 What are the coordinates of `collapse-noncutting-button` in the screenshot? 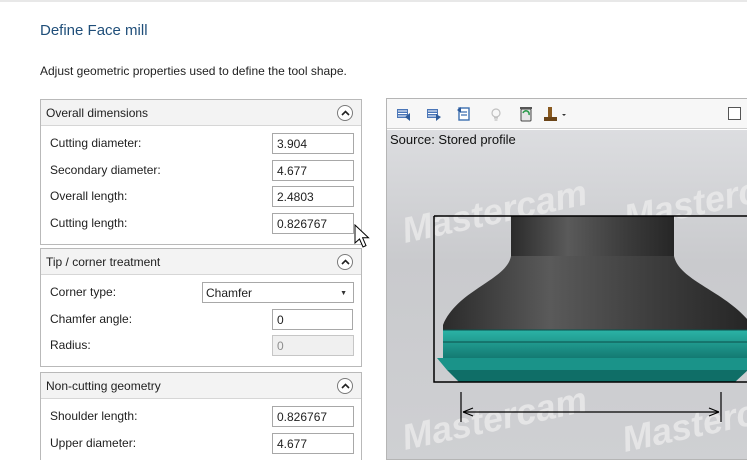 It's located at (345, 386).